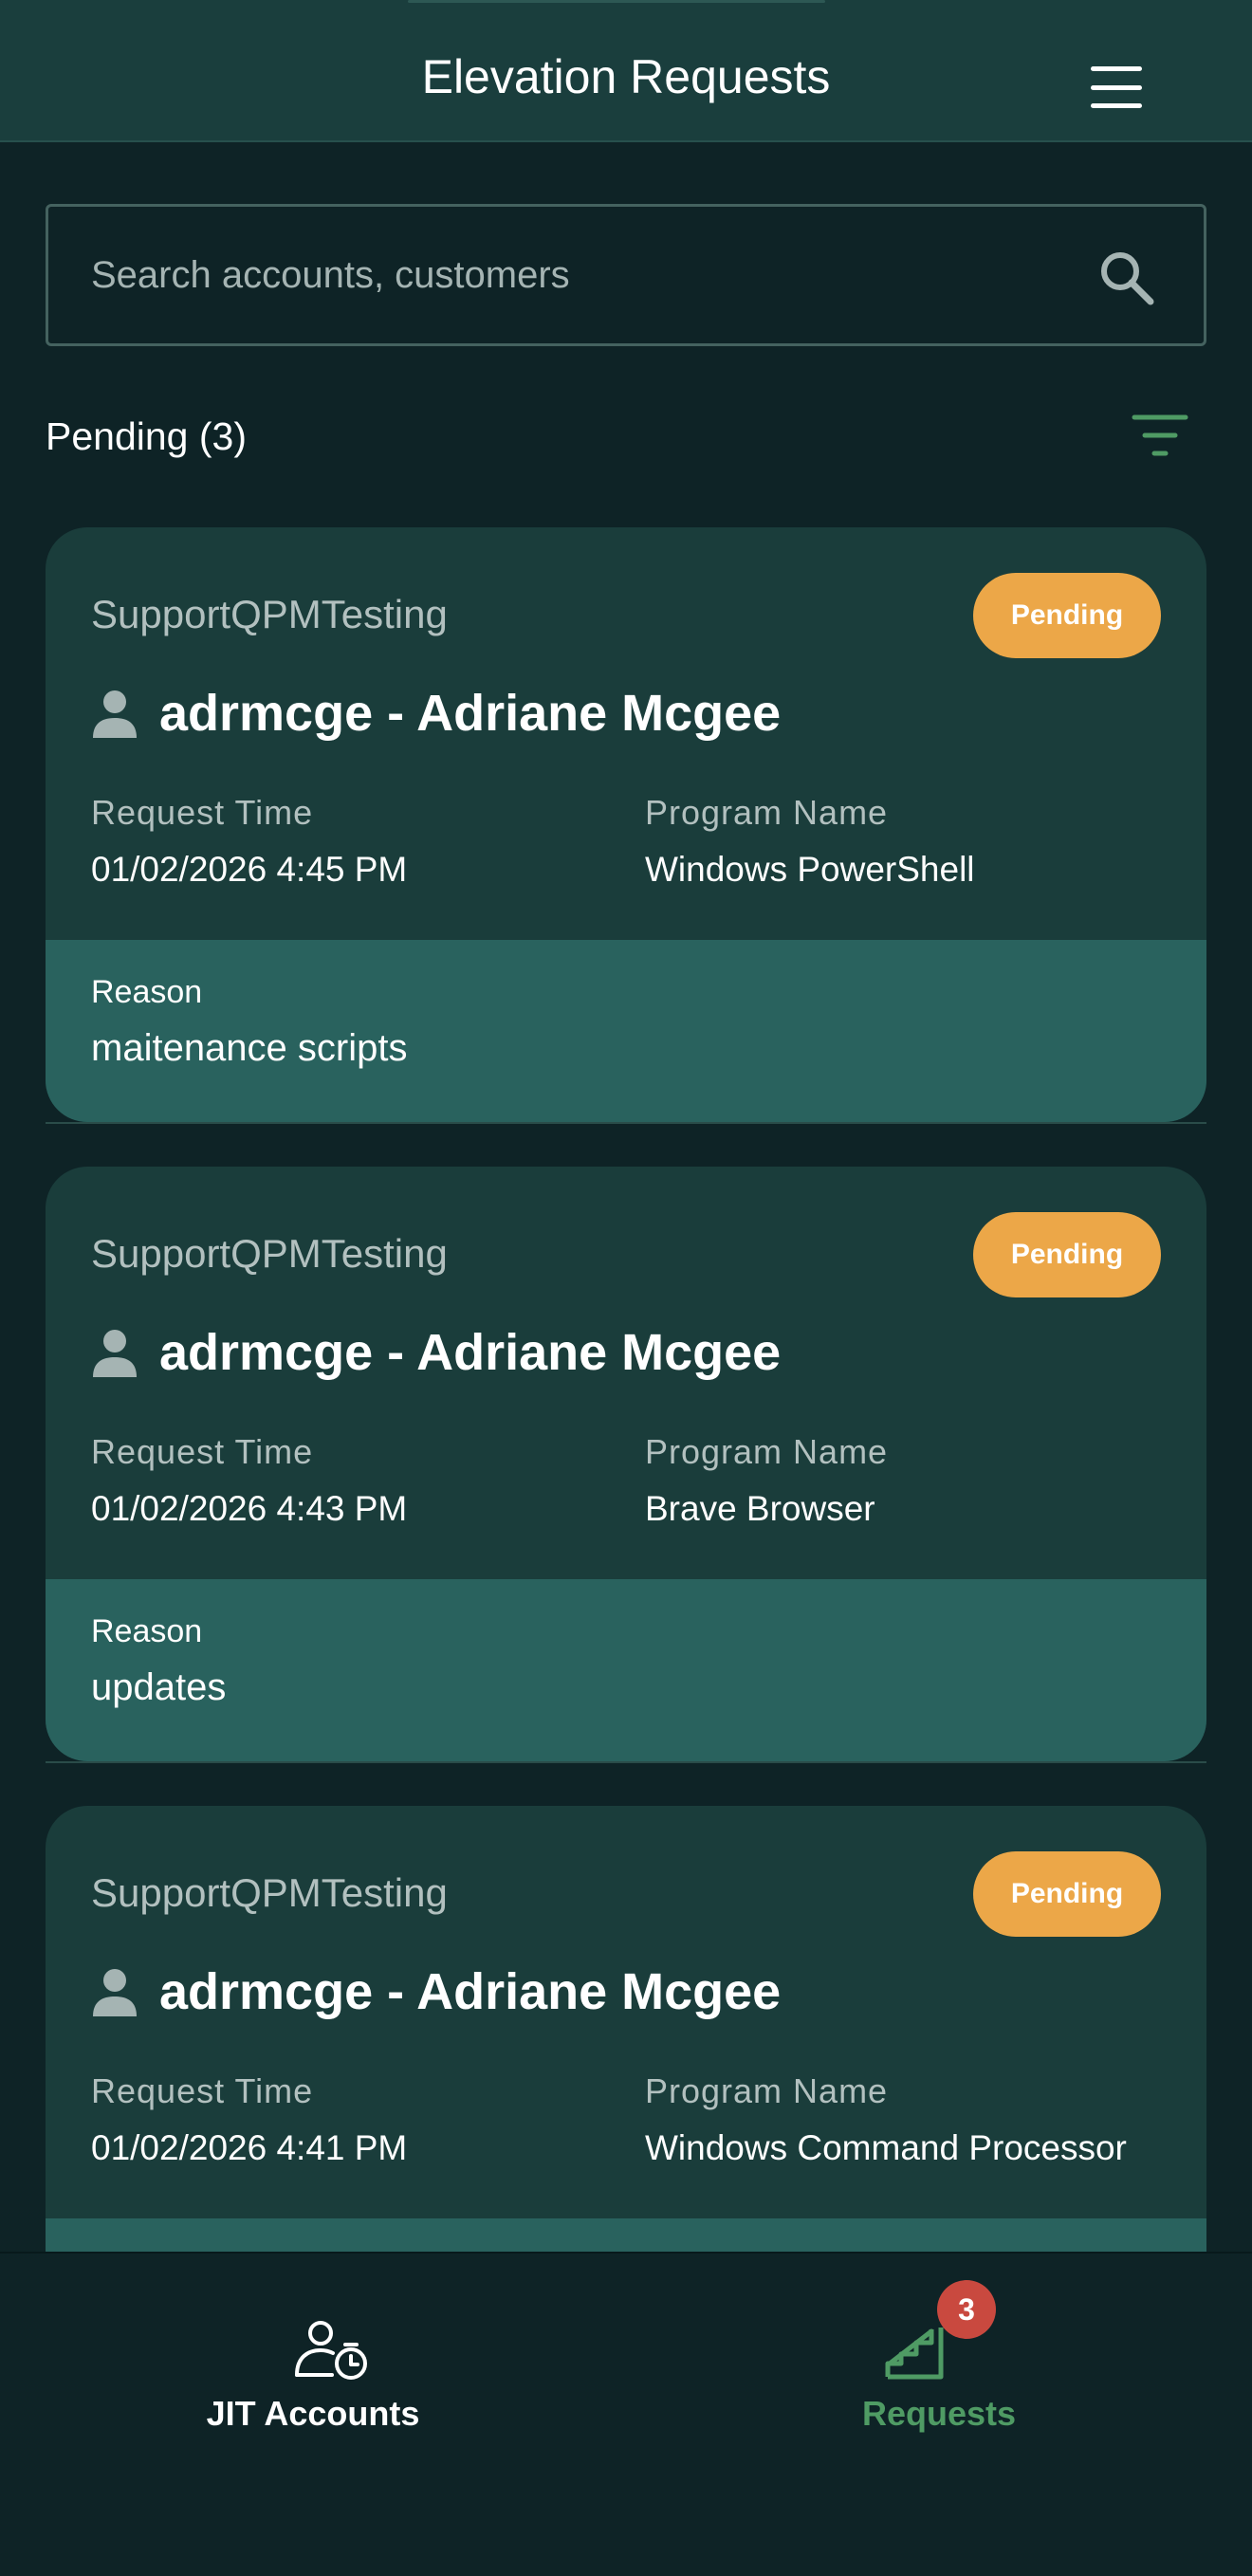 The height and width of the screenshot is (2576, 1252). I want to click on app-header: Elevation Requests, so click(626, 71).